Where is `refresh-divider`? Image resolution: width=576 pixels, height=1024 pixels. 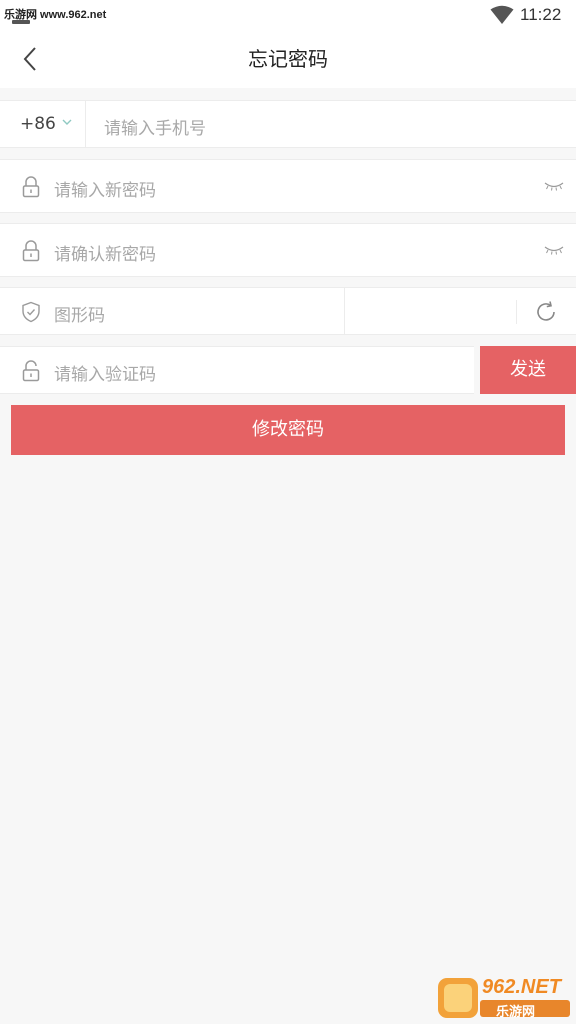
refresh-divider is located at coordinates (516, 312).